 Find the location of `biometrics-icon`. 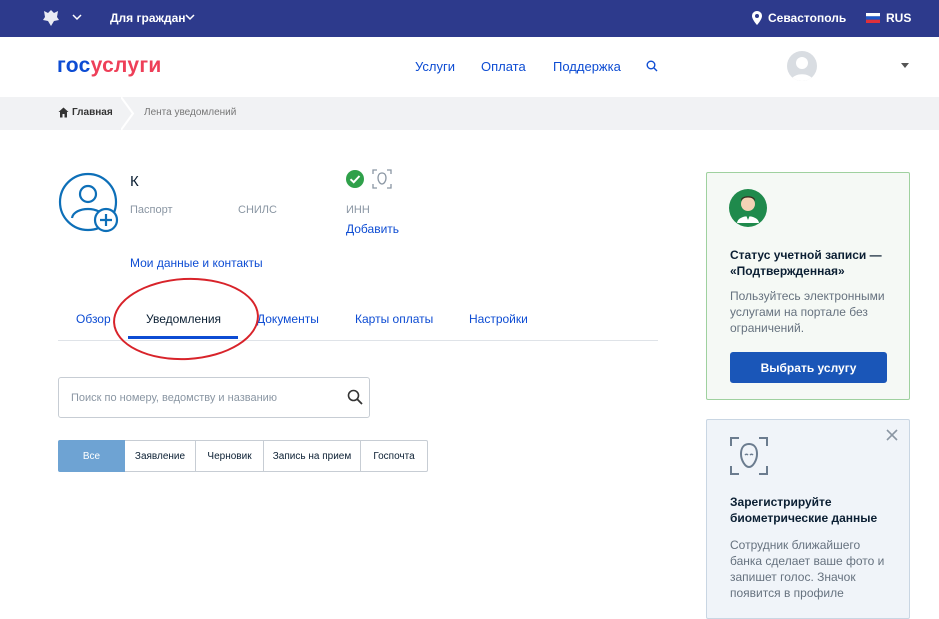

biometrics-icon is located at coordinates (382, 179).